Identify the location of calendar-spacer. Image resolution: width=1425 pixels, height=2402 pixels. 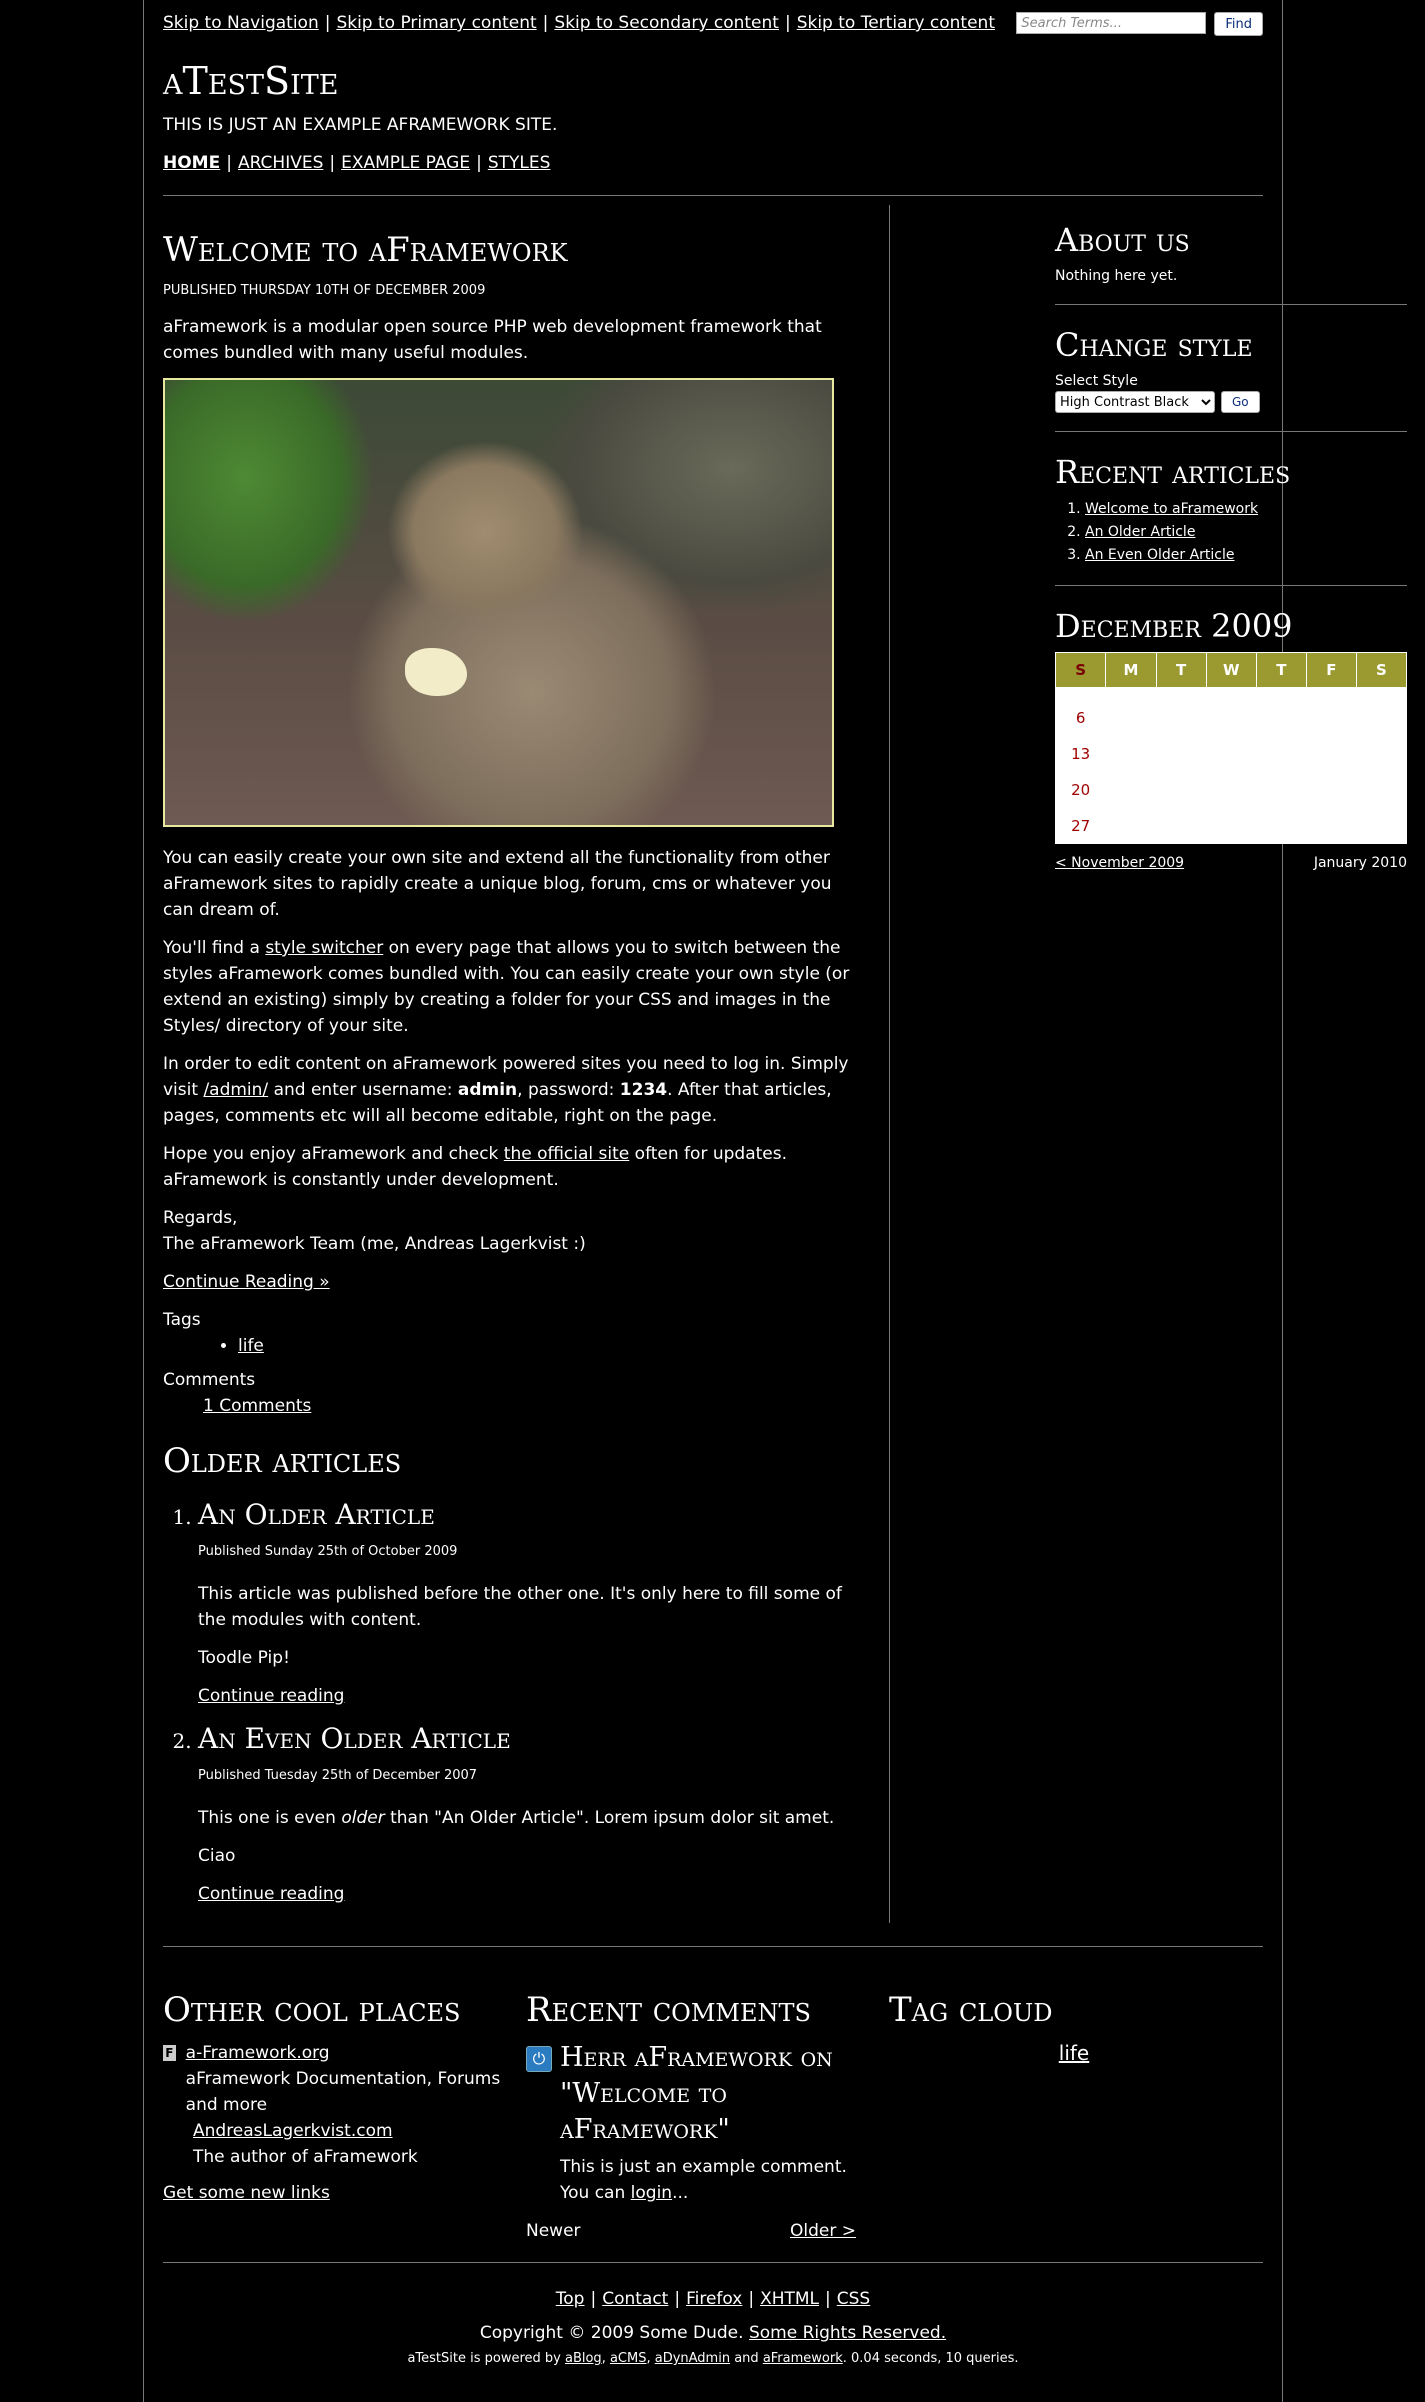
(1231, 694).